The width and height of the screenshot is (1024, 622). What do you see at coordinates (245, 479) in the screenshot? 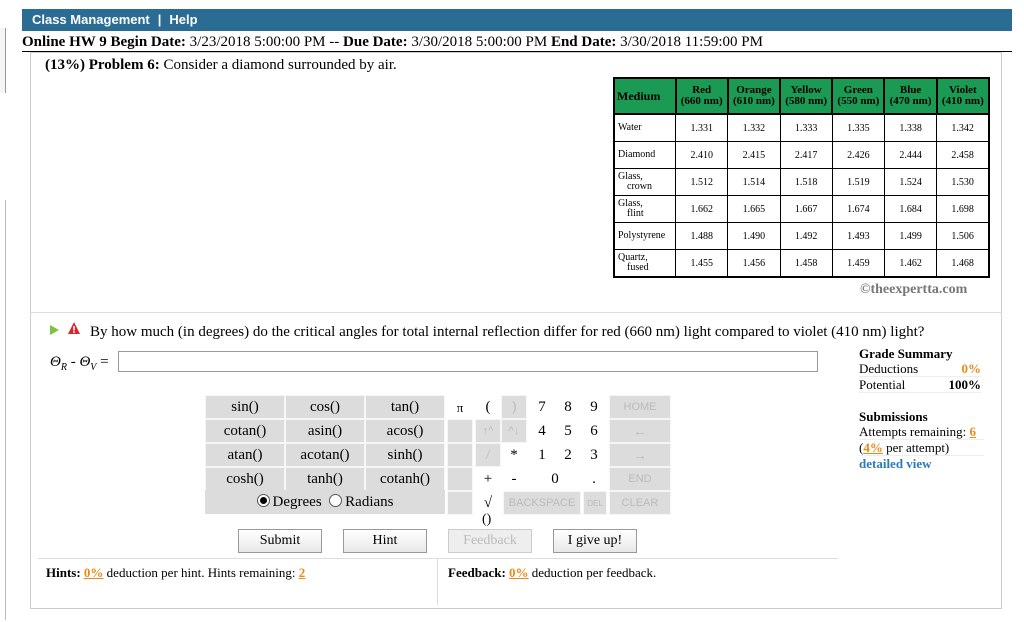
I see `key-cosh: cosh()` at bounding box center [245, 479].